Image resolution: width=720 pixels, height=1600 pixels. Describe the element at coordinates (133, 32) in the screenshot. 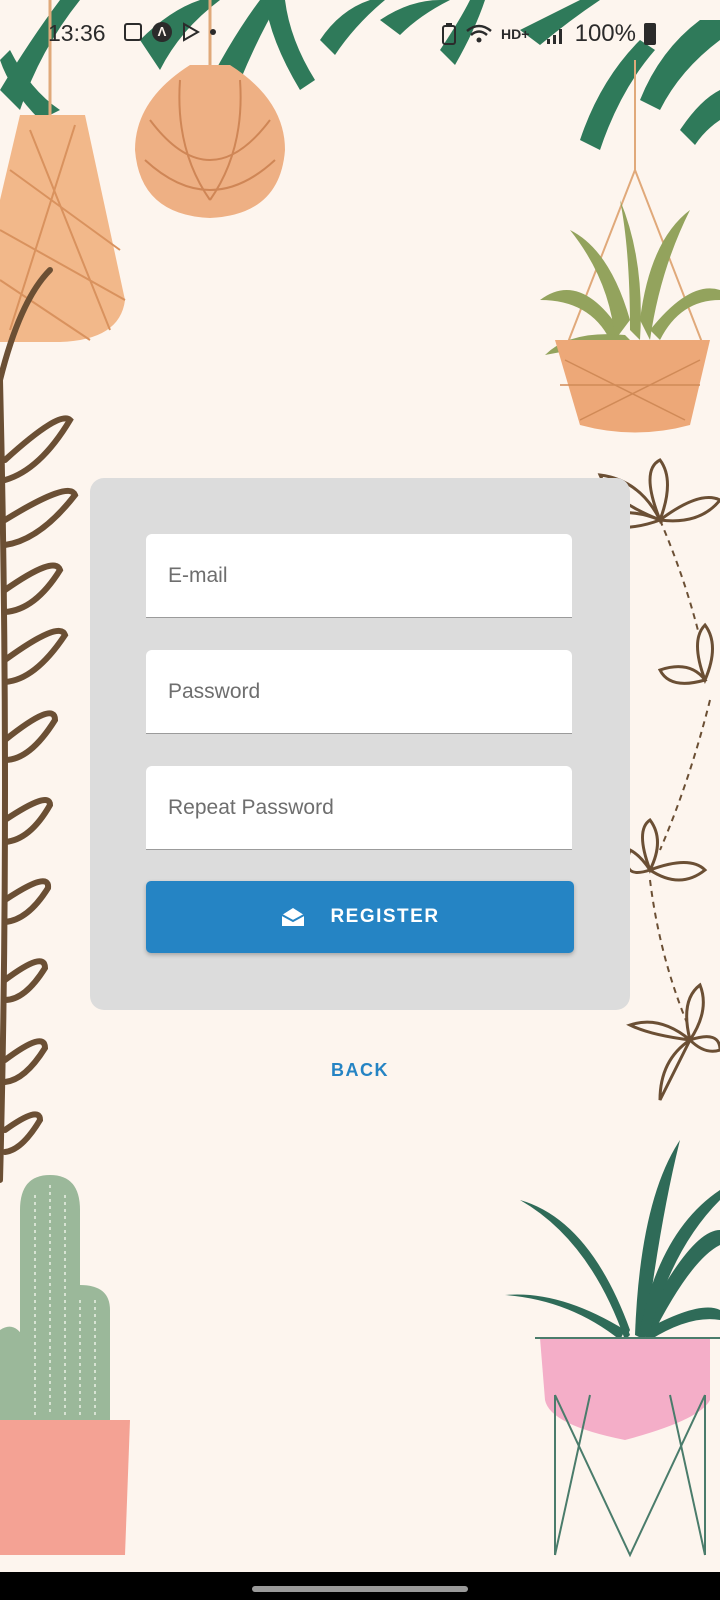

I see `gallery-icon` at that location.